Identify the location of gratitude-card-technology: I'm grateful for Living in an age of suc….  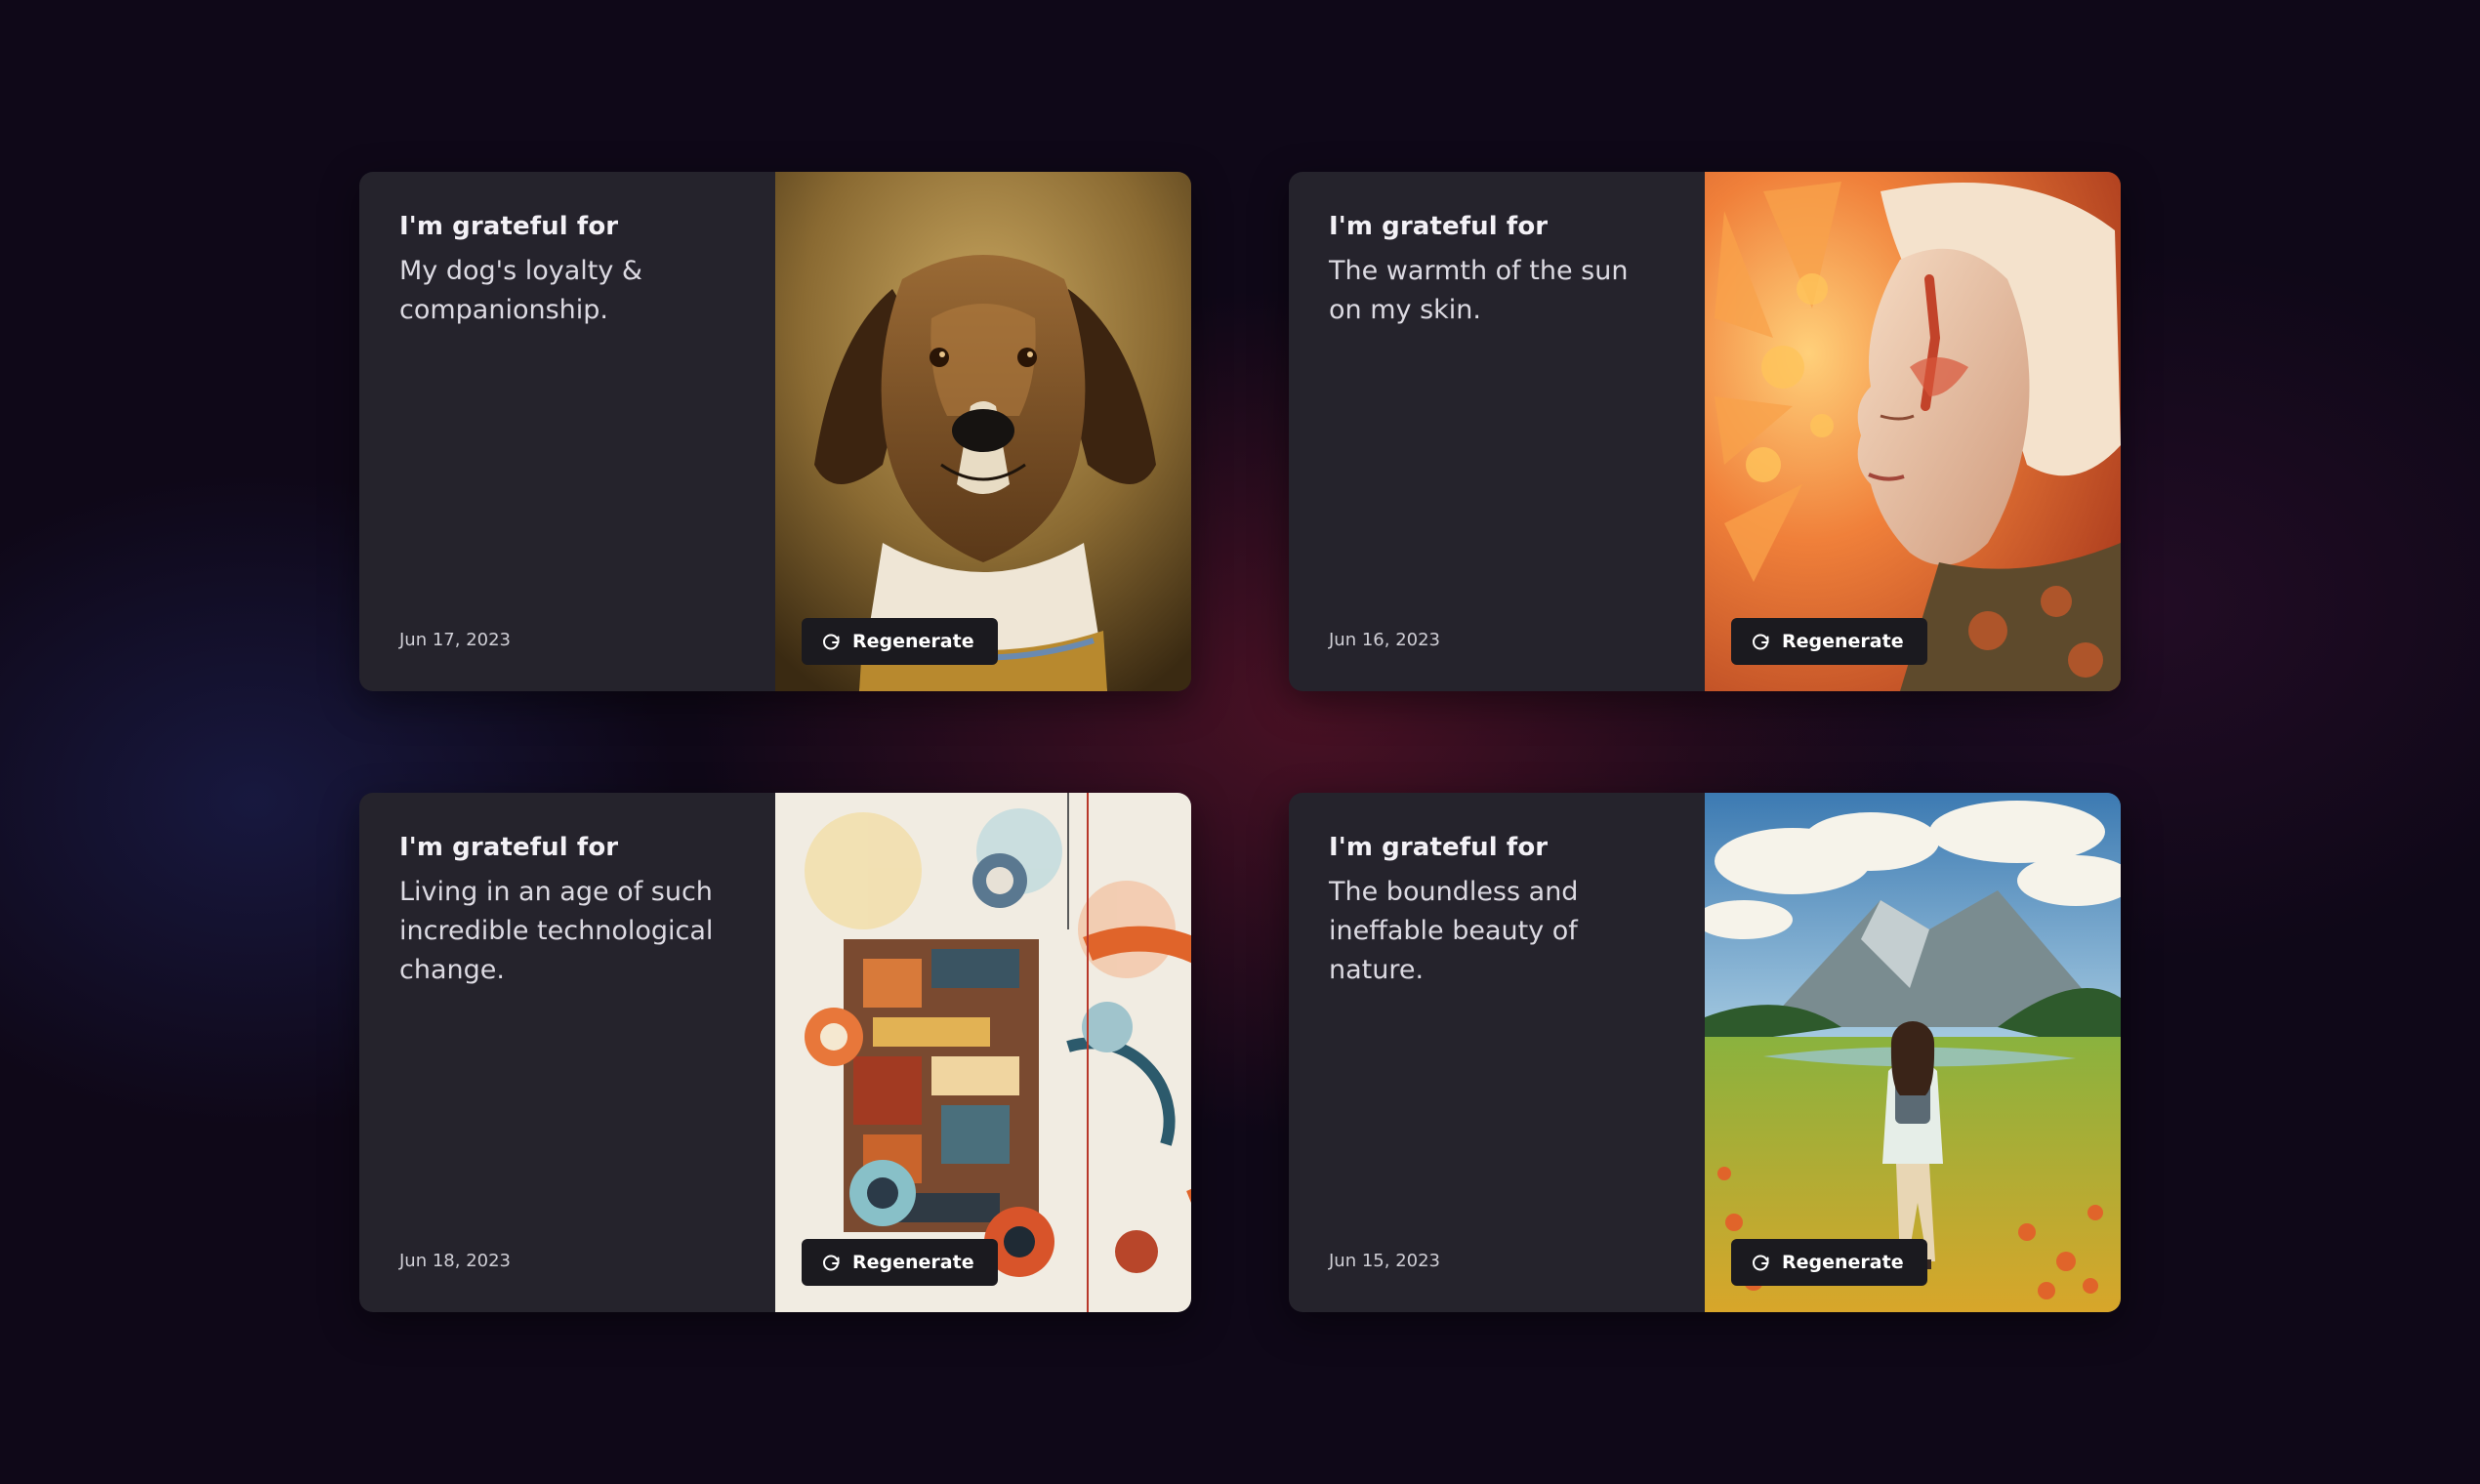
(775, 1053).